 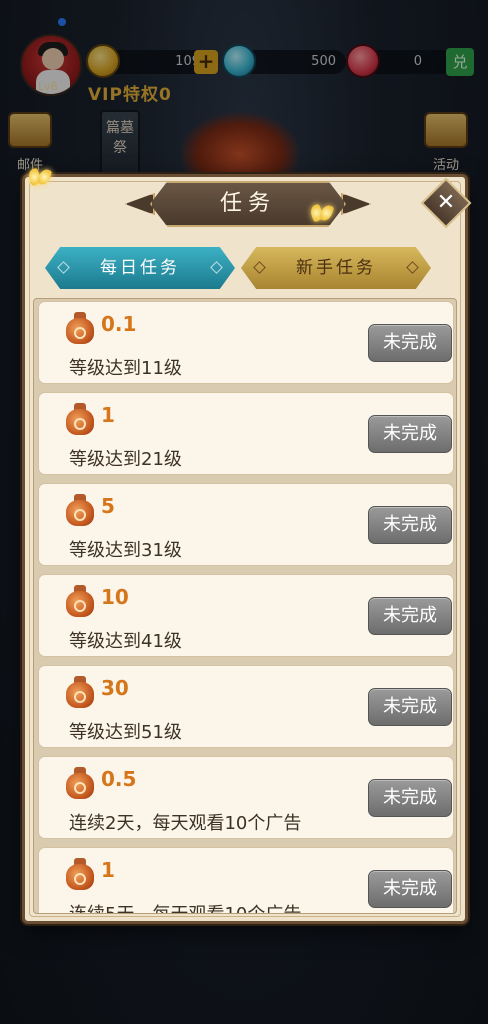 I want to click on task-description: 等级达到41级, so click(x=125, y=641).